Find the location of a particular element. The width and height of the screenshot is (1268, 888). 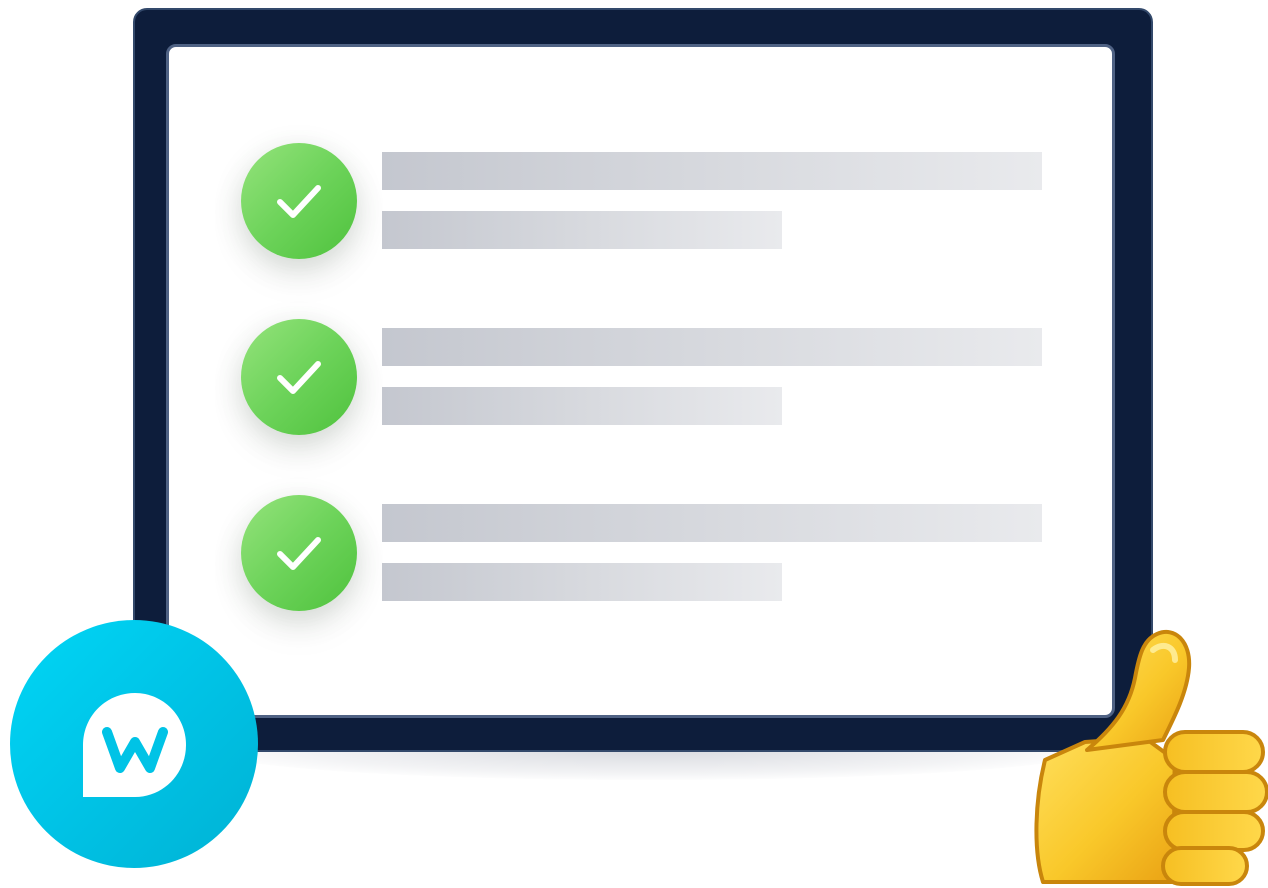

brand-badge is located at coordinates (134, 744).